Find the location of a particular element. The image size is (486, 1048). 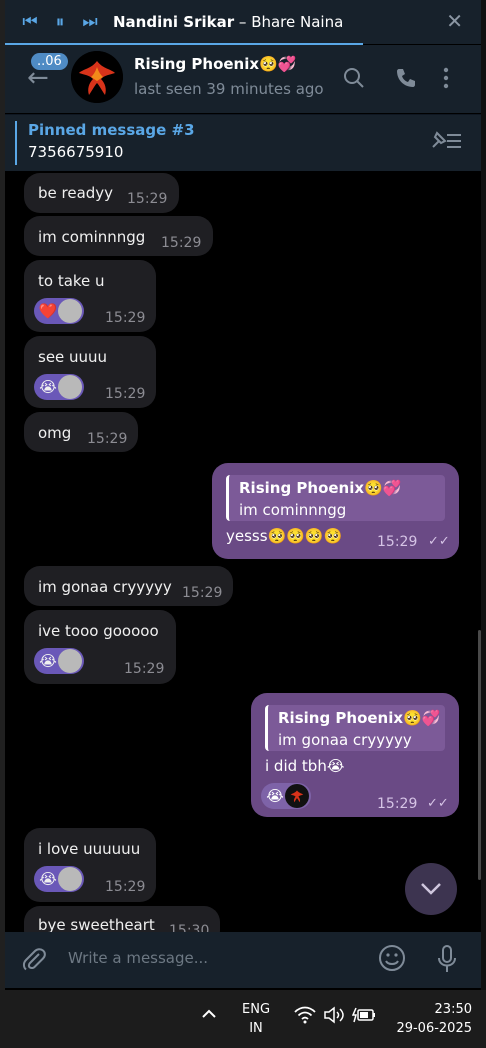

avatar is located at coordinates (97, 77).